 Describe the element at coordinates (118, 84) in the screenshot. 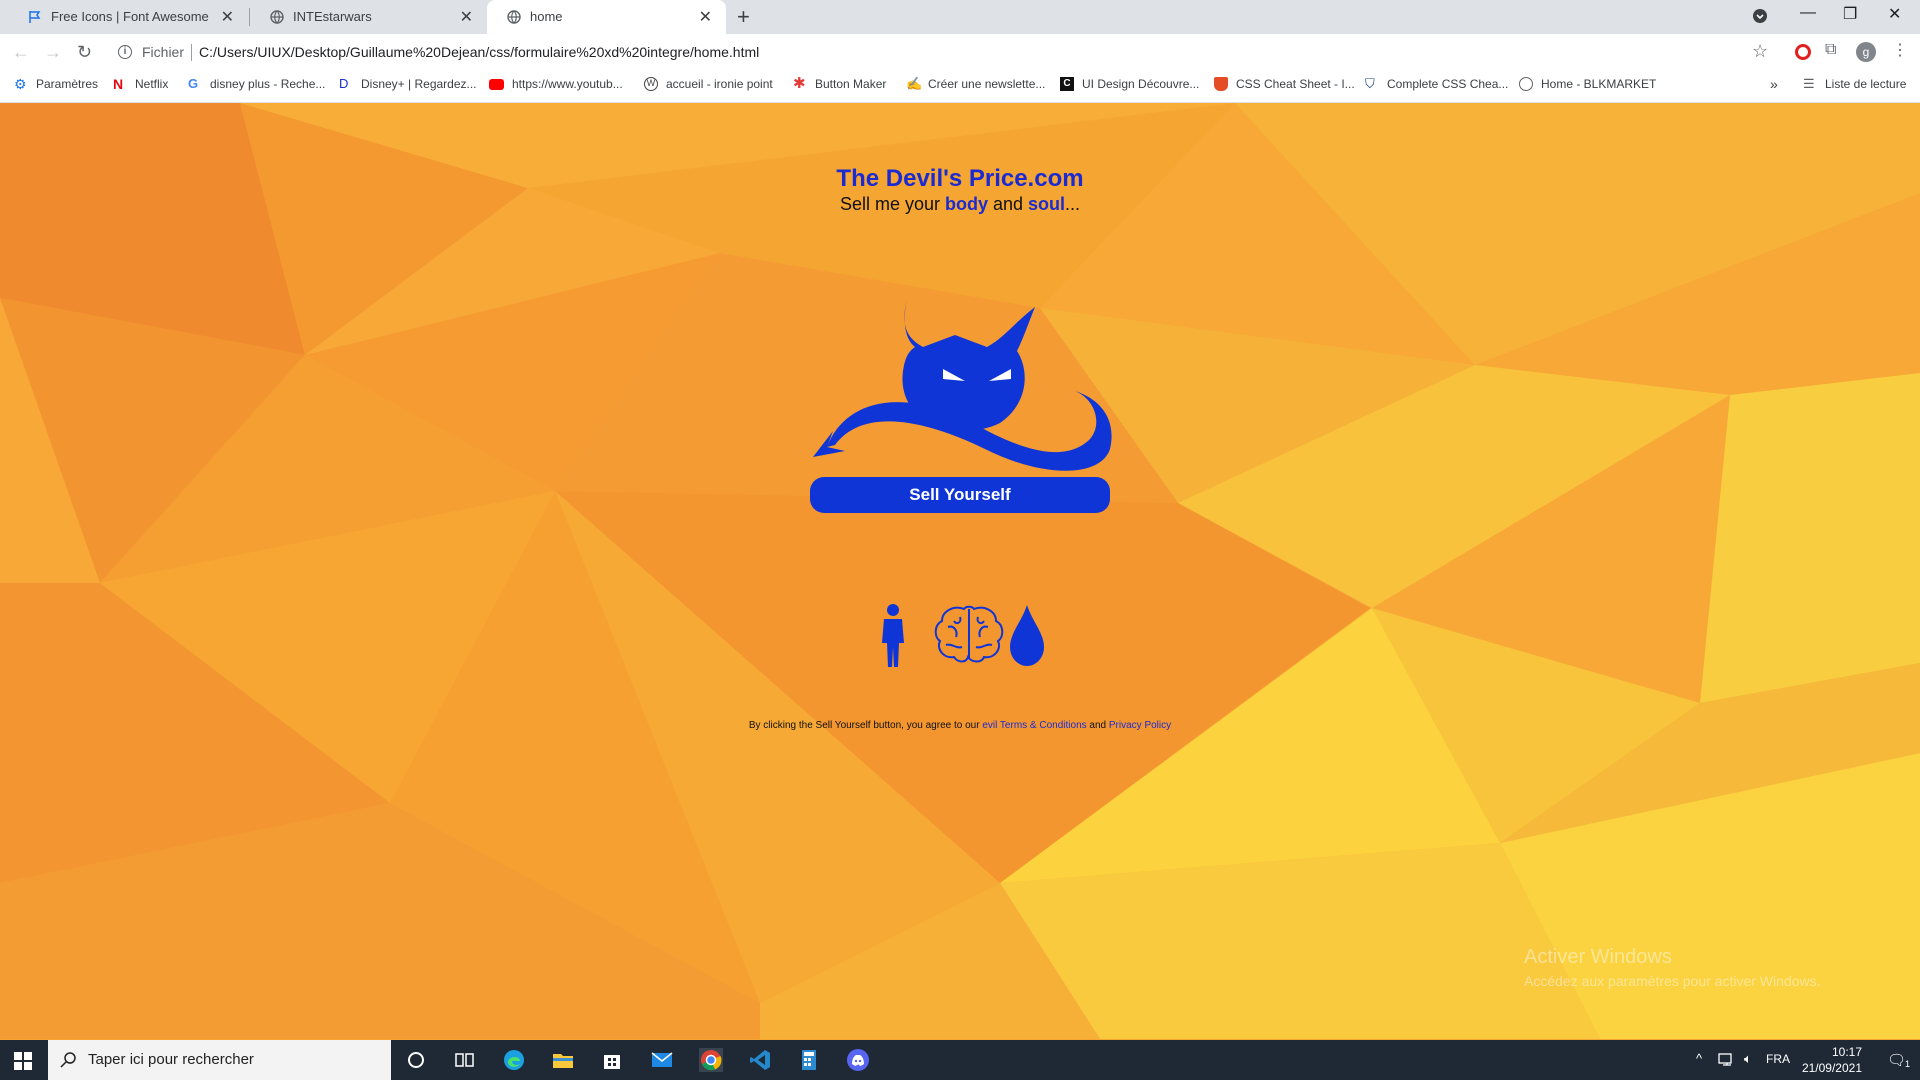

I see `netflix-icon: N` at that location.